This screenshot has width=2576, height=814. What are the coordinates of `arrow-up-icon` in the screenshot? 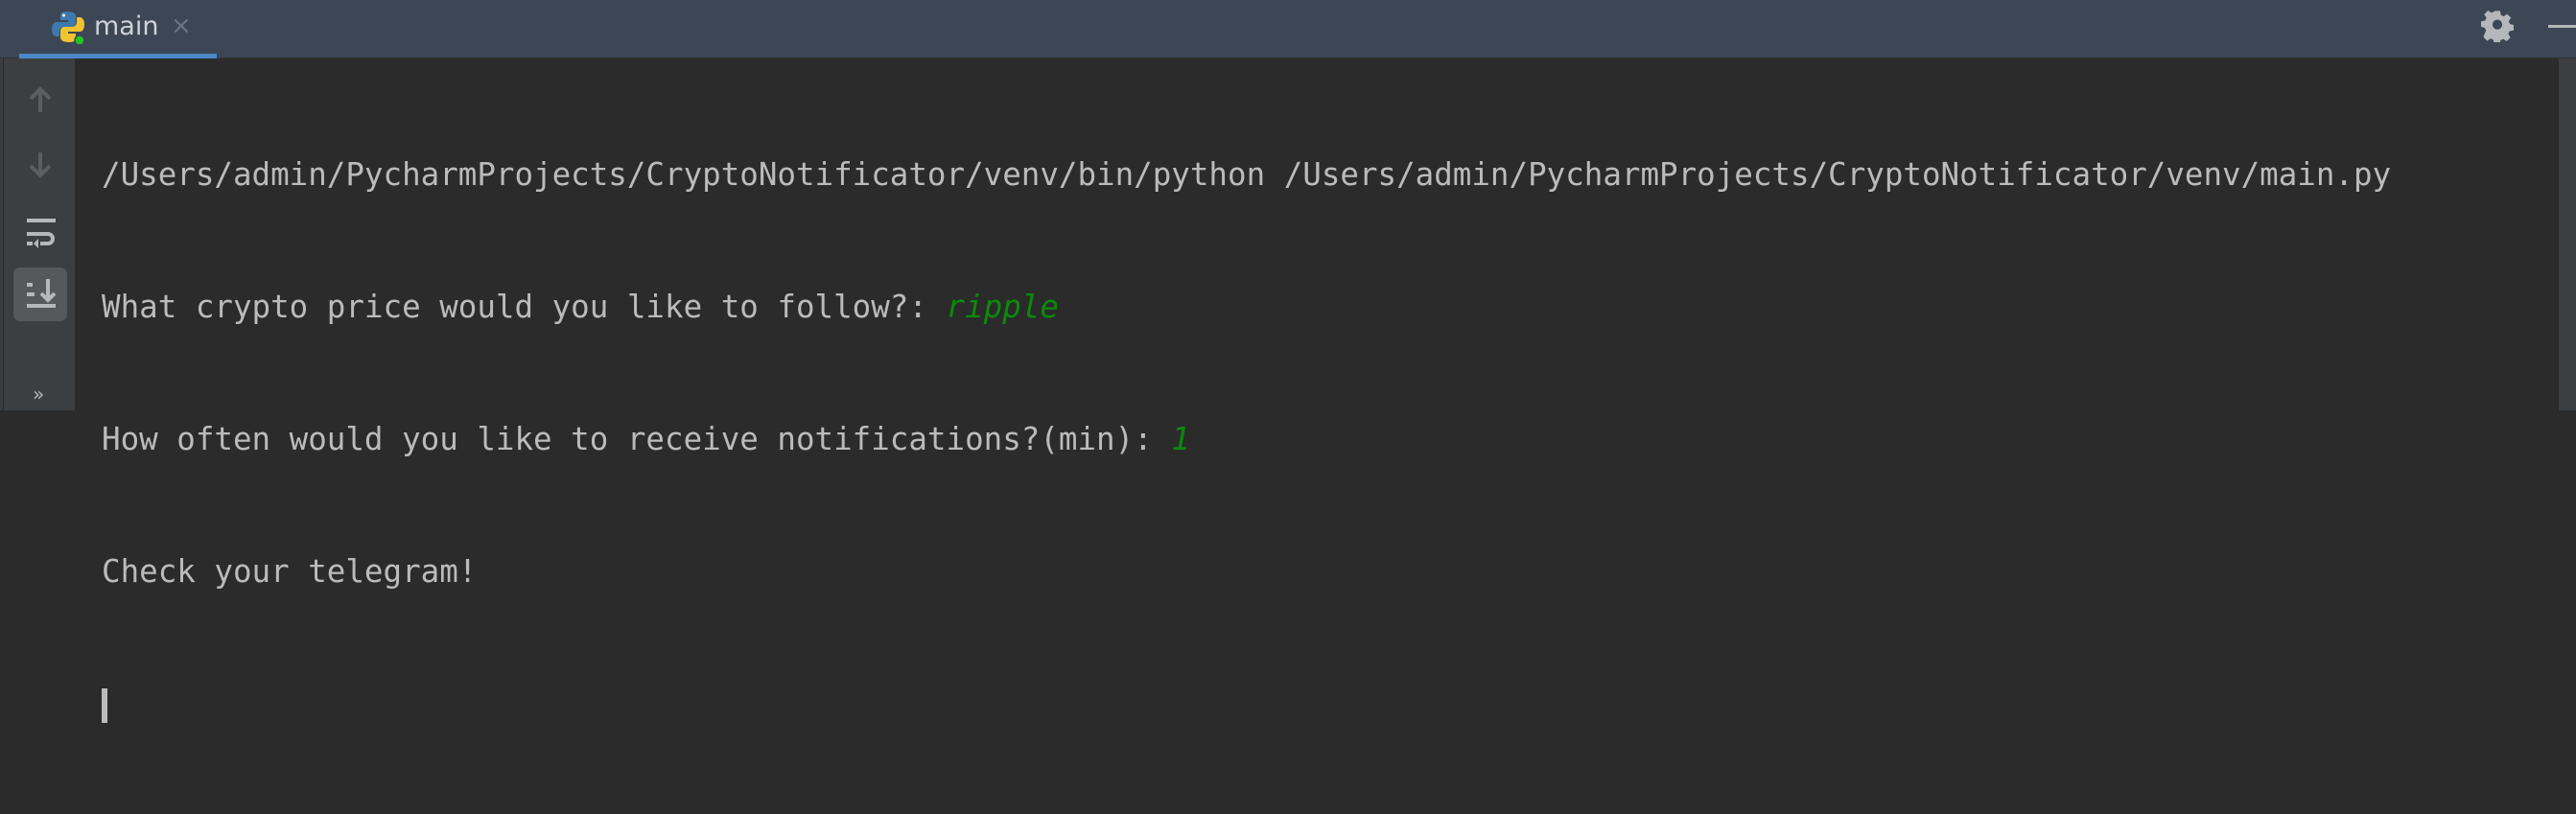 It's located at (40, 99).